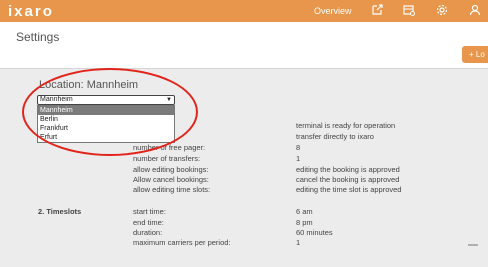 The image size is (488, 267). I want to click on calendar-settings-icon, so click(409, 10).